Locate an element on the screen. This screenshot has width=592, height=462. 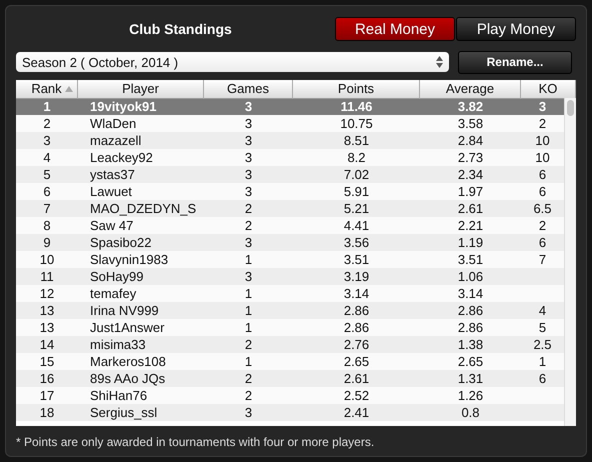
table-cell-text: 2.21 is located at coordinates (470, 225).